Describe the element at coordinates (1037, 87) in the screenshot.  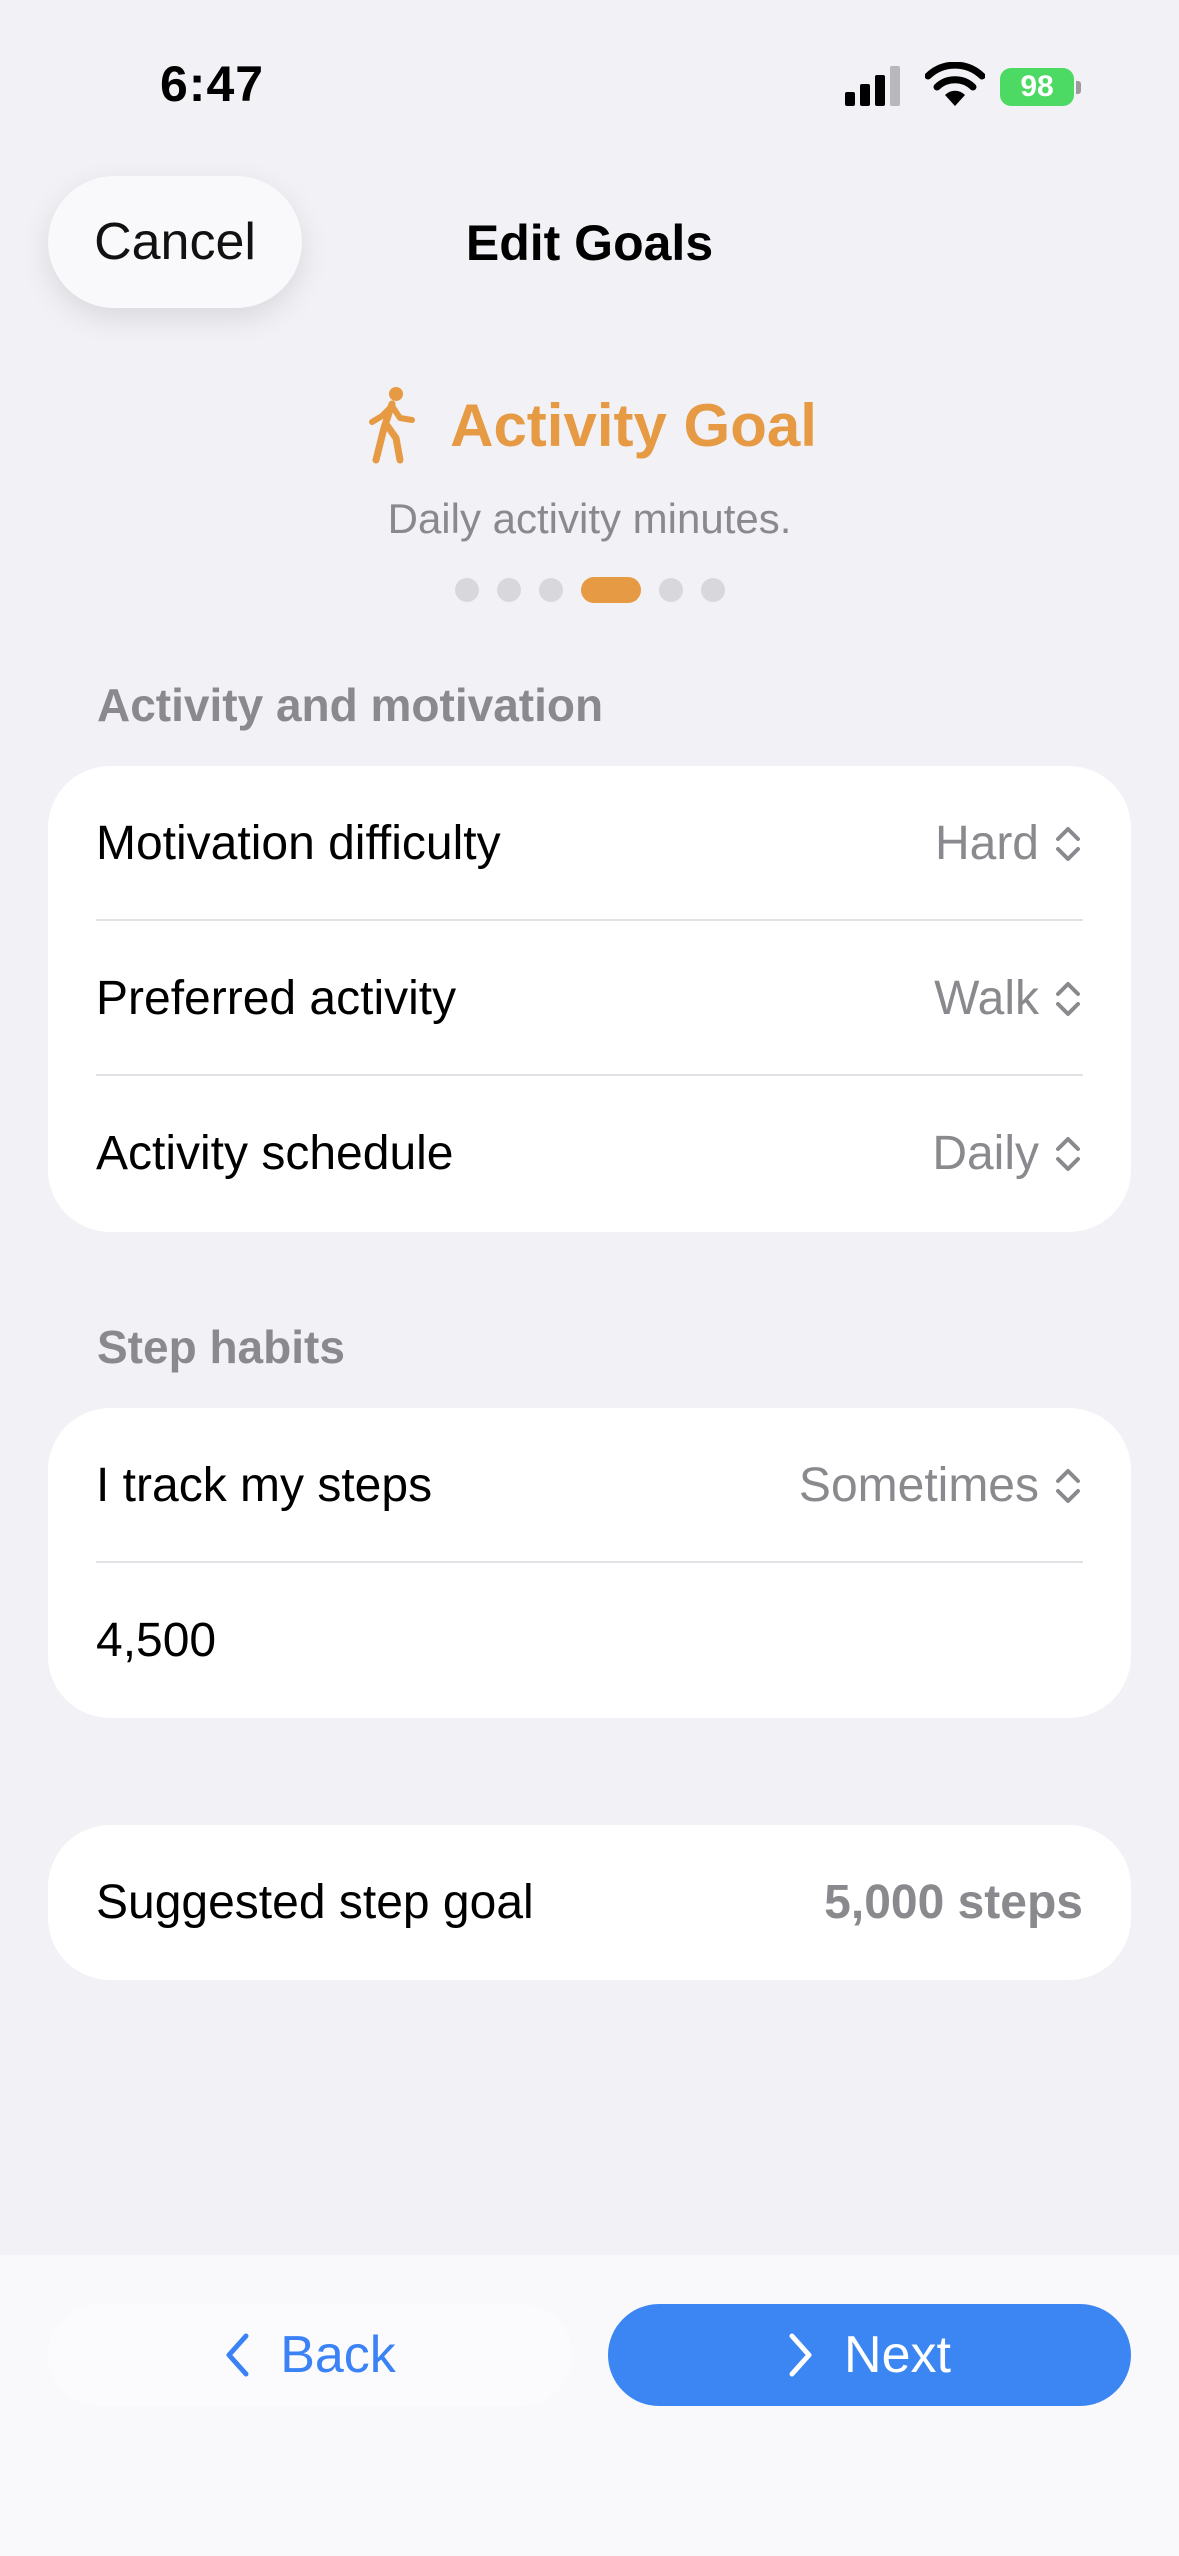
I see `battery-level: 98` at that location.